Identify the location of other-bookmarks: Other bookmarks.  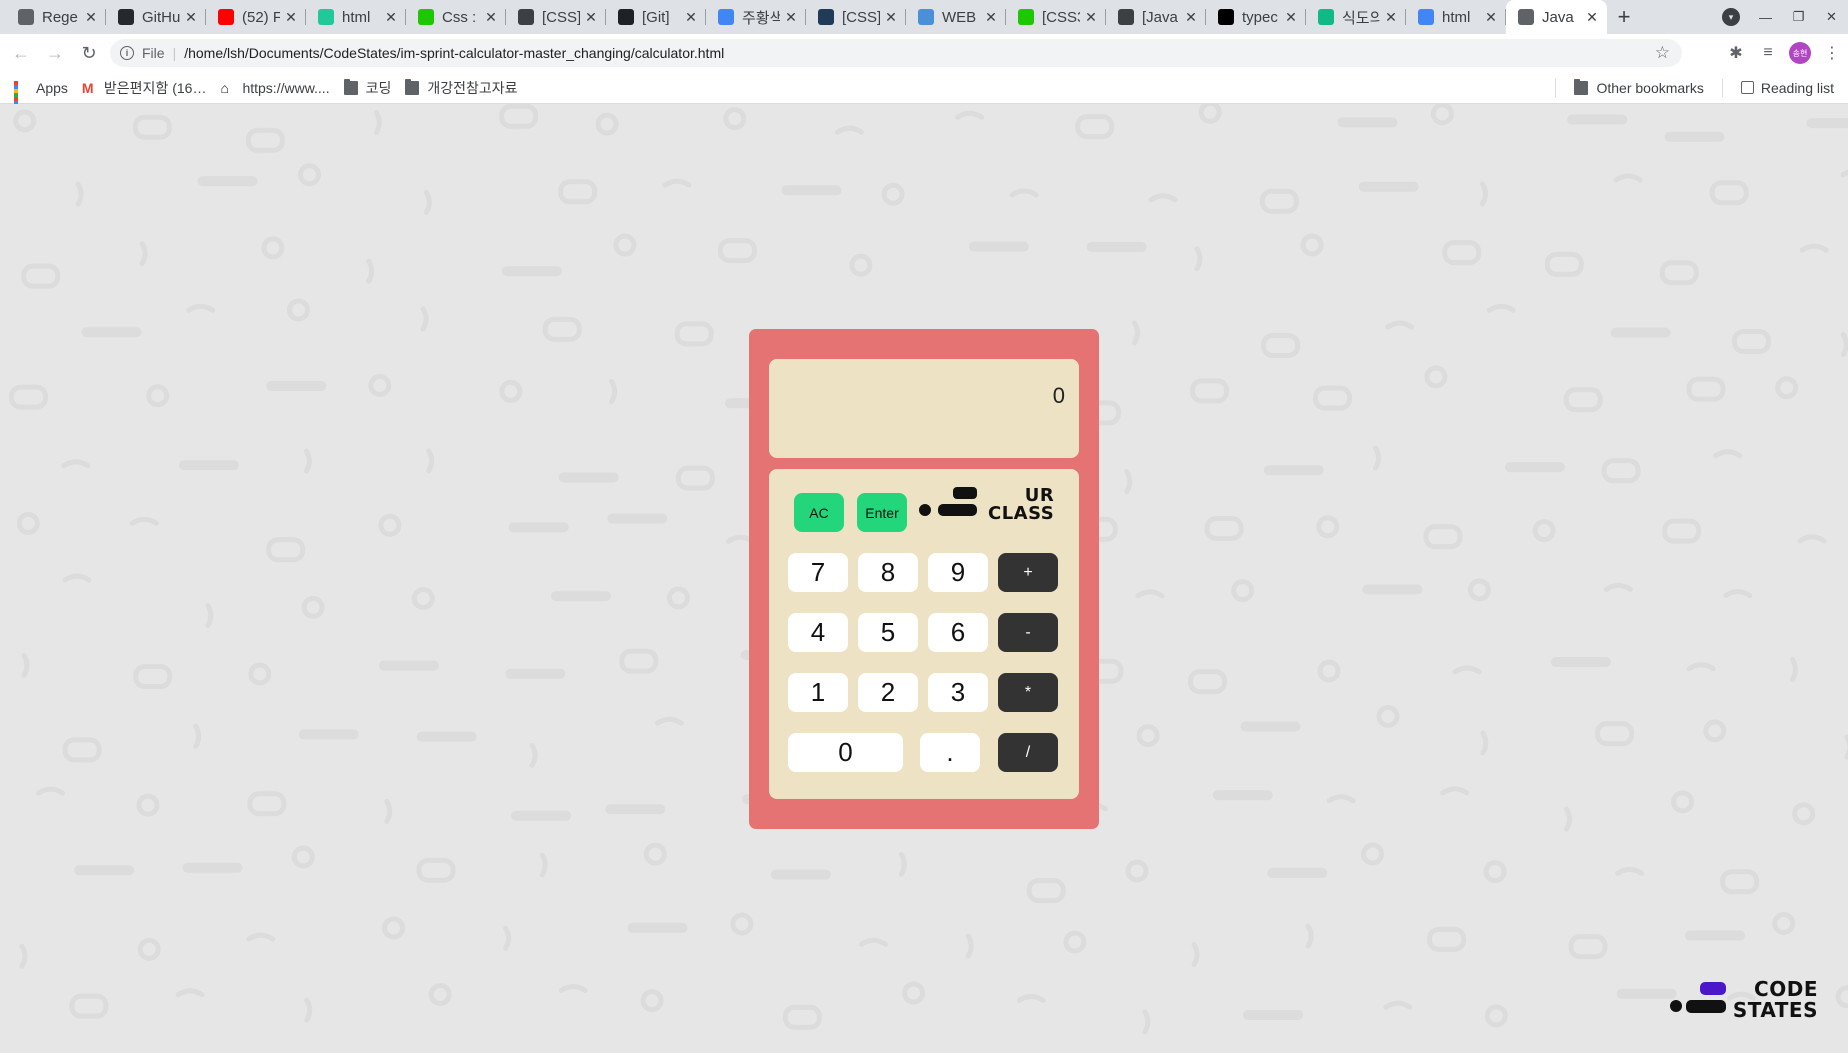
(1639, 87).